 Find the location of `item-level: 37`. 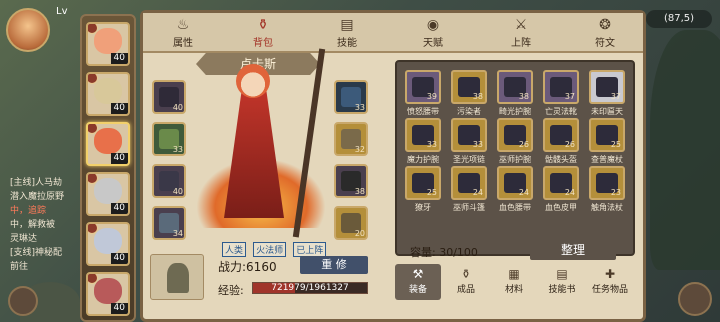

item-level: 37 is located at coordinates (615, 96).